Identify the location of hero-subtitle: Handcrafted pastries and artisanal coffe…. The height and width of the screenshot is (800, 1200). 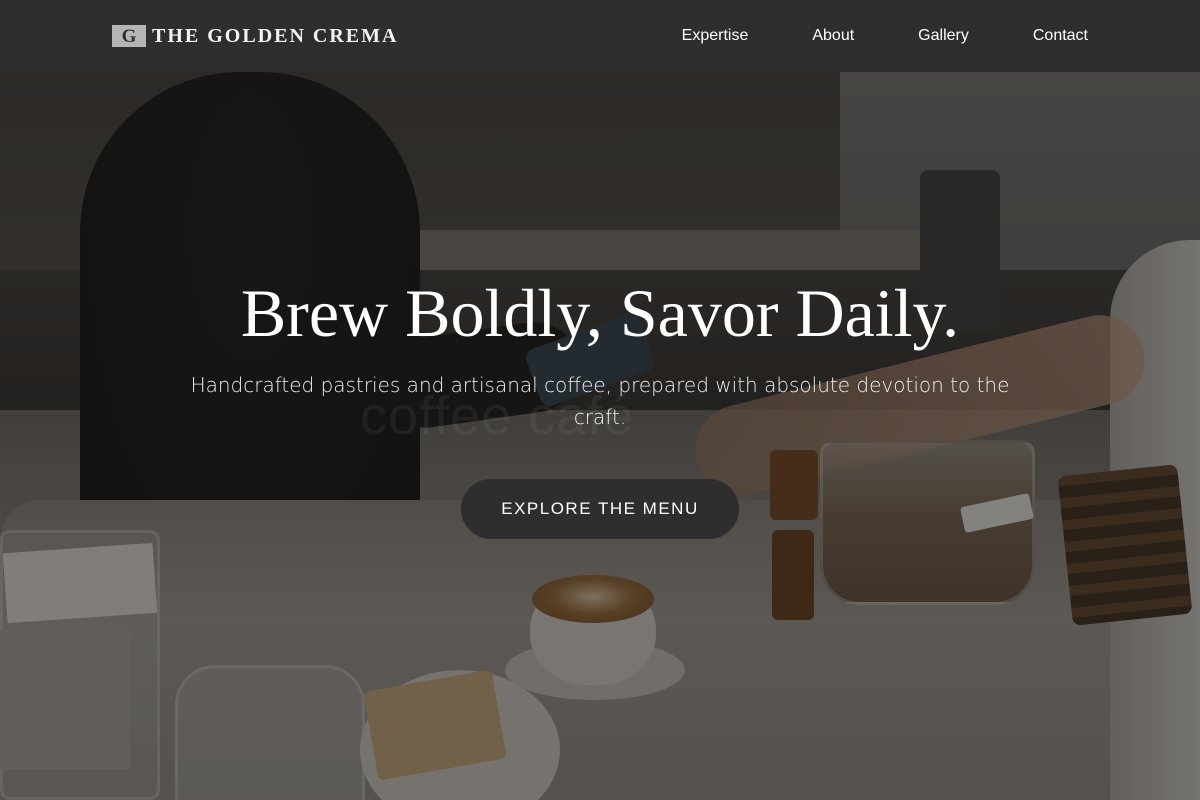
(600, 400).